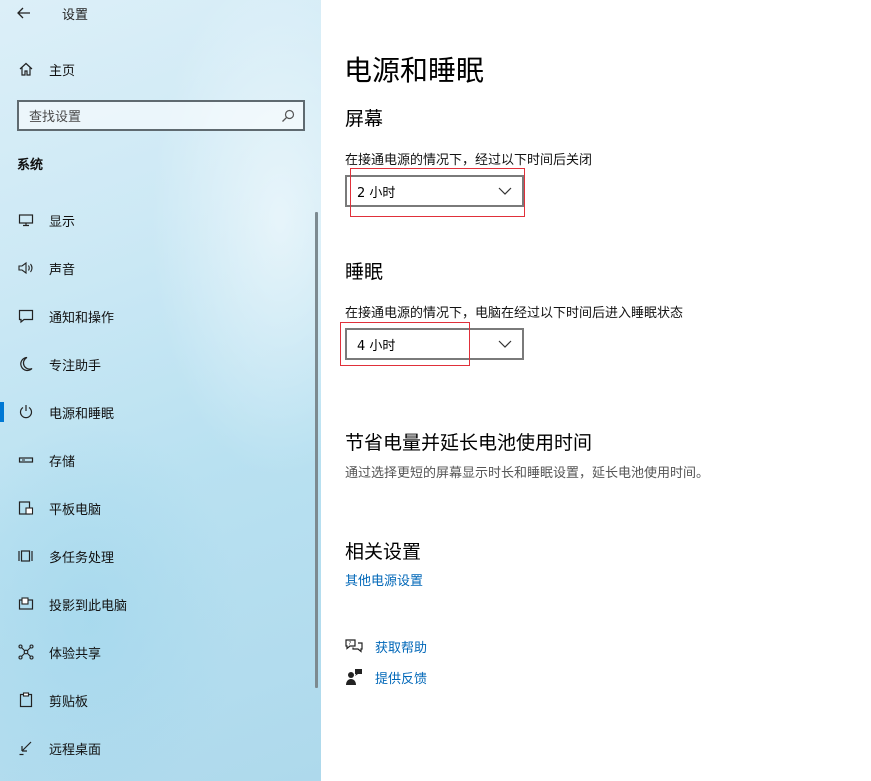 The image size is (871, 781). Describe the element at coordinates (158, 460) in the screenshot. I see `sidebar-item-storage: 存储` at that location.